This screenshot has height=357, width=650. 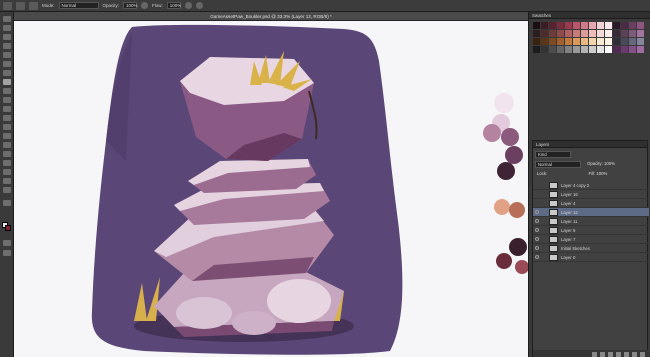 What do you see at coordinates (20, 5) in the screenshot?
I see `brush-icon` at bounding box center [20, 5].